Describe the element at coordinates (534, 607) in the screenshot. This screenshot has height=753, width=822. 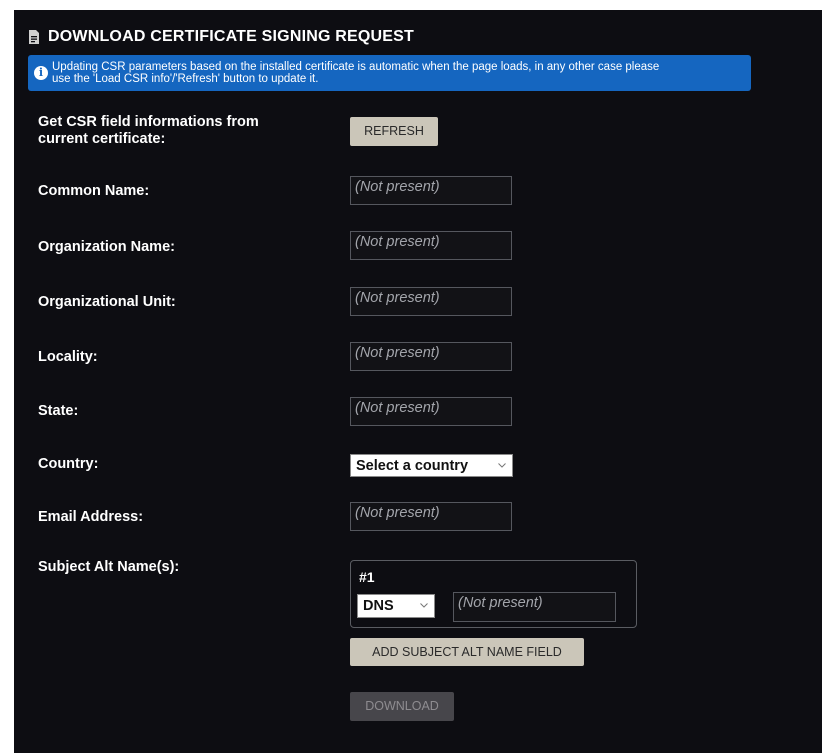
I see `san-value-field: (Not present)` at that location.